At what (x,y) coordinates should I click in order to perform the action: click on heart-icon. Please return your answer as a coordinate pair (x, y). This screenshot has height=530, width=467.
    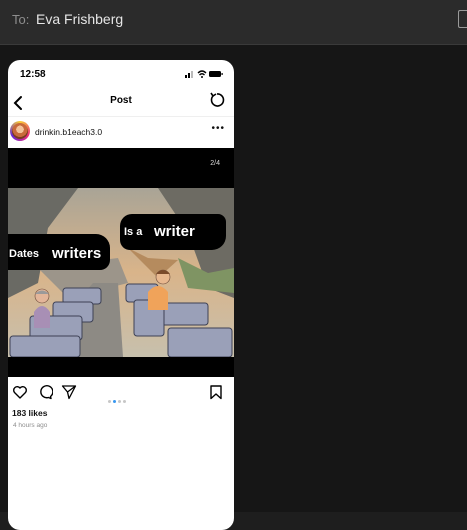
    Looking at the image, I should click on (20, 392).